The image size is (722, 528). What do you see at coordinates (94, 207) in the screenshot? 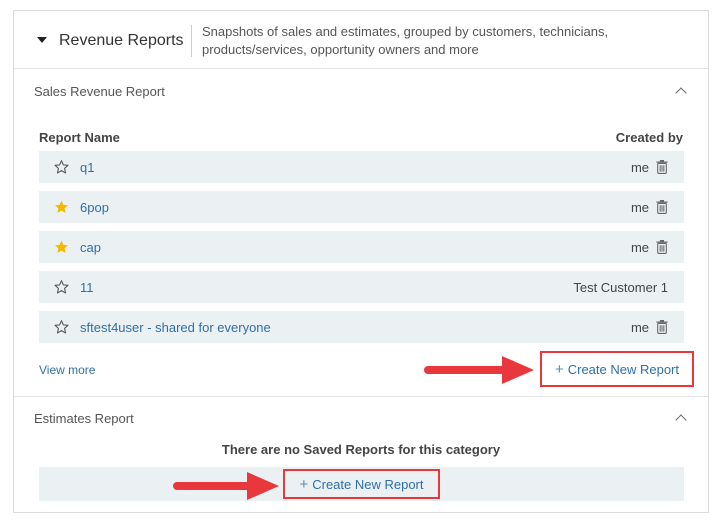
I see `report-name-link: 6pop` at bounding box center [94, 207].